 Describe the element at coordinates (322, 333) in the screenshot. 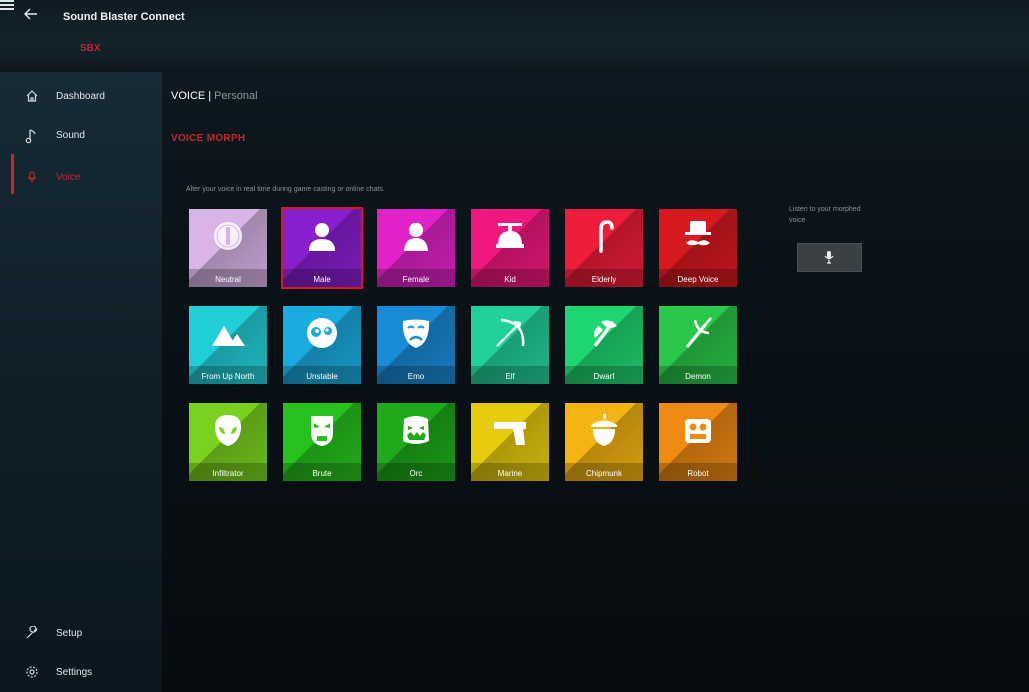

I see `crazy-eyes-icon` at that location.